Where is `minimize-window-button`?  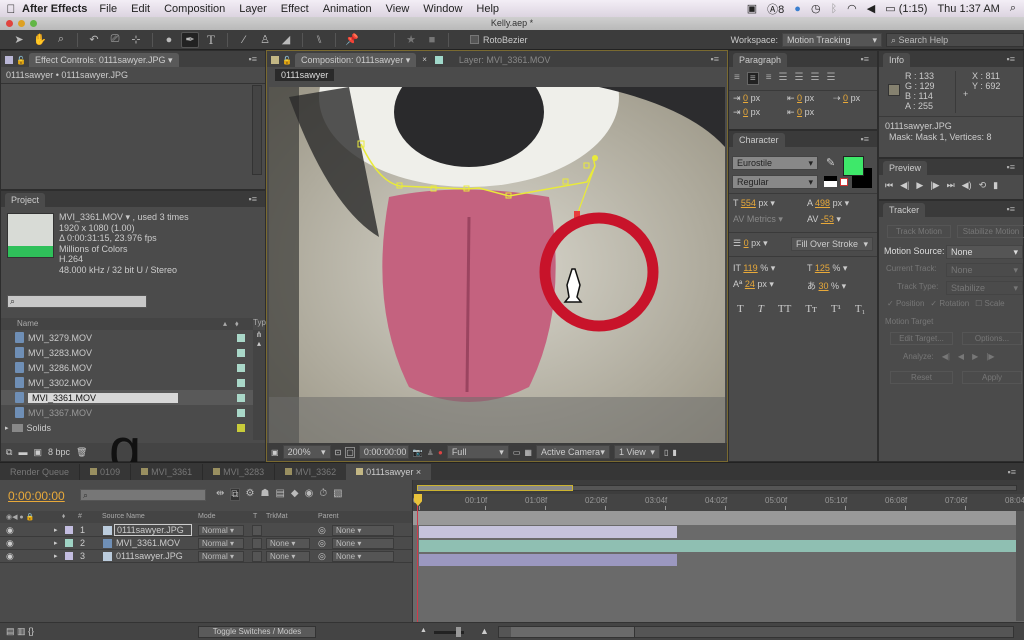
minimize-window-button is located at coordinates (21, 23).